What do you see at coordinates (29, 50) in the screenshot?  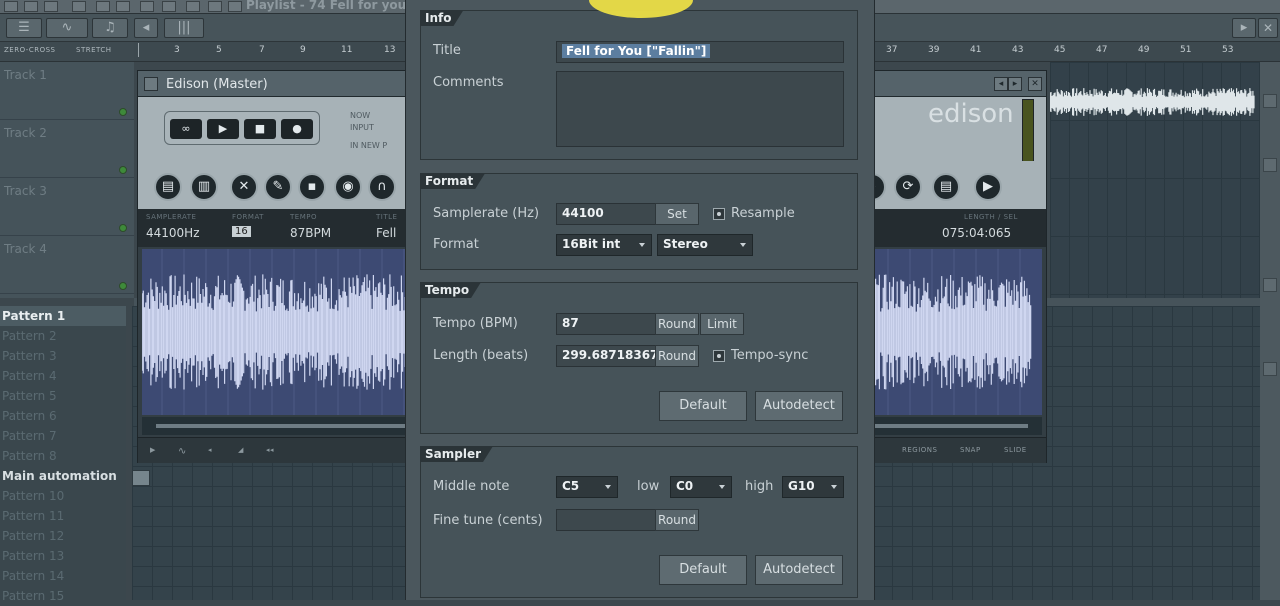 I see `zero-cross-toggle: ZERO-CROSS` at bounding box center [29, 50].